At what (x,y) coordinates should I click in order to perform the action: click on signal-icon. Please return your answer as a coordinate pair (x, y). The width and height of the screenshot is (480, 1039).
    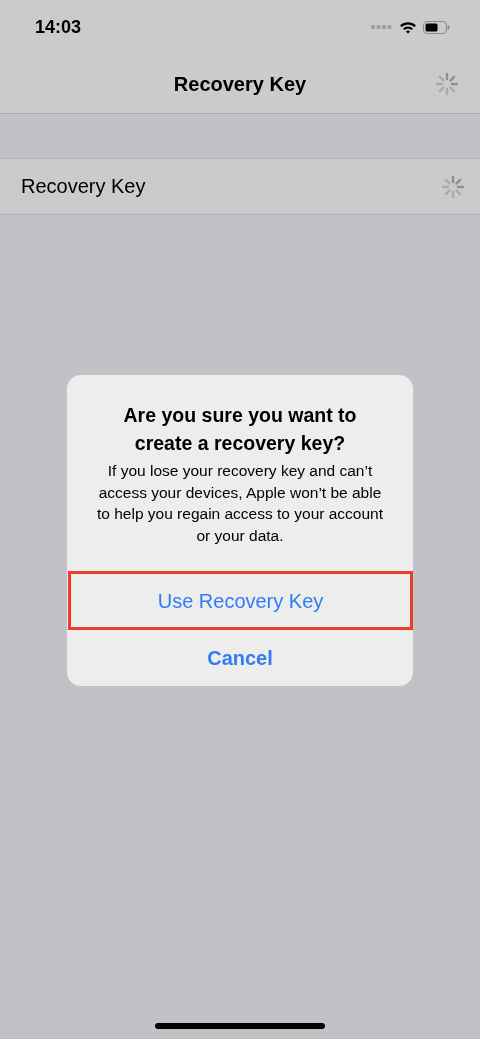
    Looking at the image, I should click on (382, 27).